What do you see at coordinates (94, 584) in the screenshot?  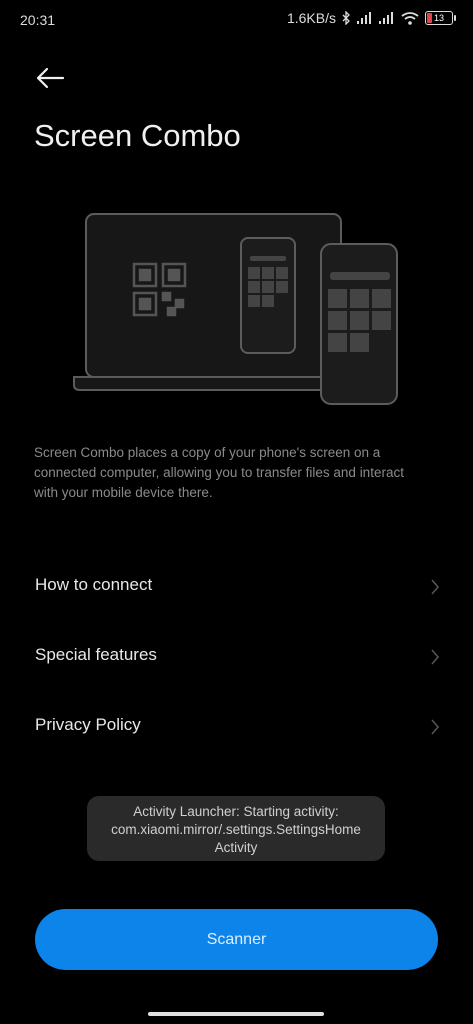 I see `menu-item-label: How to connect` at bounding box center [94, 584].